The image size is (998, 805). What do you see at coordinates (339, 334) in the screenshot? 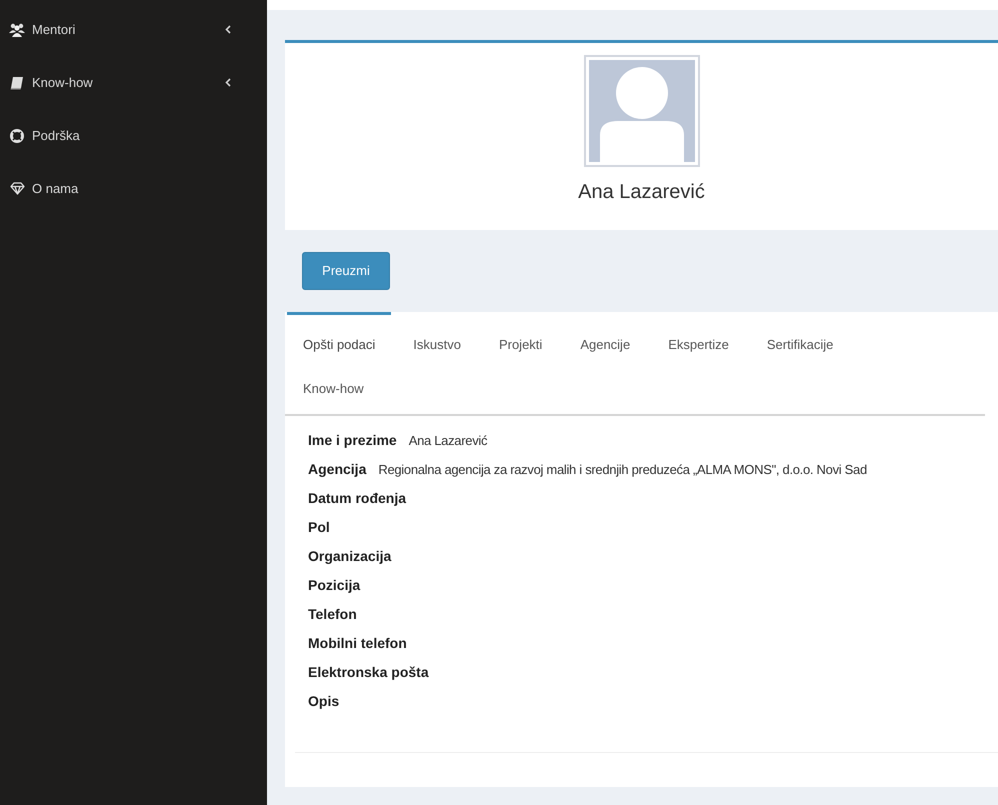
I see `tab: Opšti podaci` at bounding box center [339, 334].